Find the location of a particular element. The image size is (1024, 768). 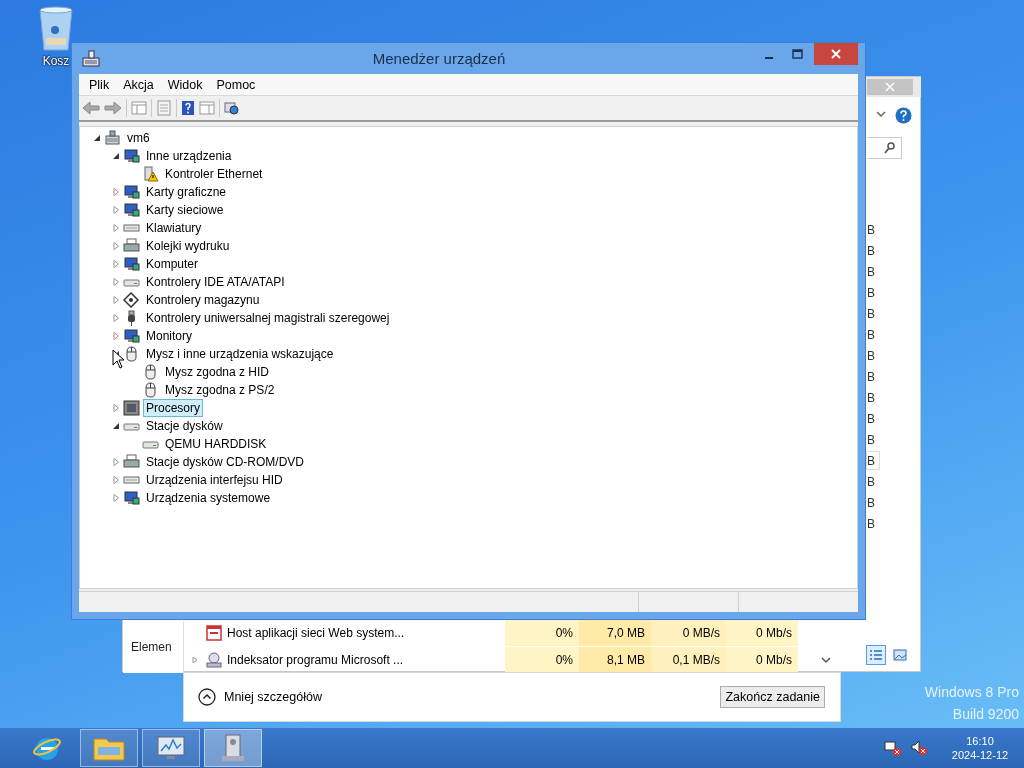

details-list-icon is located at coordinates (876, 655).